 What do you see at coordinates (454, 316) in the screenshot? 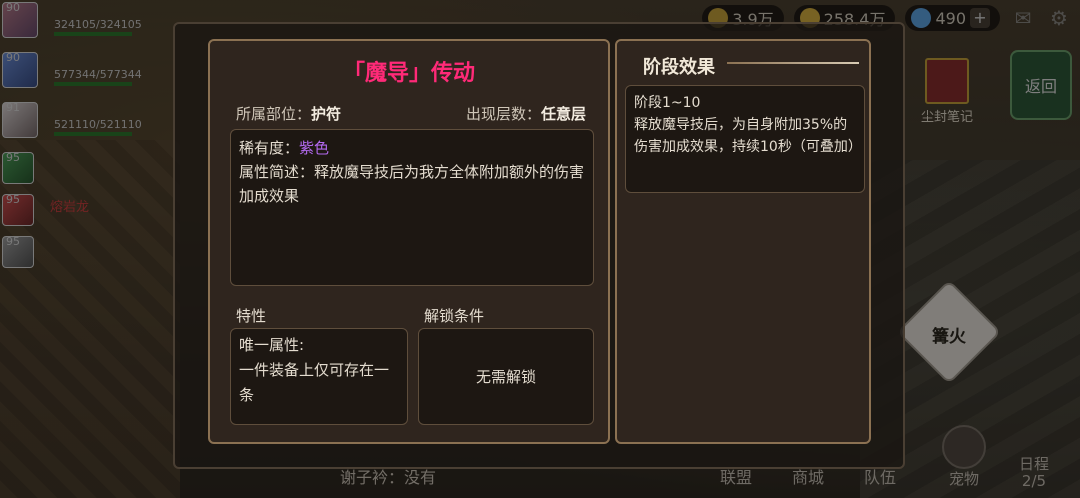
I see `unlock-header: 解锁条件` at bounding box center [454, 316].